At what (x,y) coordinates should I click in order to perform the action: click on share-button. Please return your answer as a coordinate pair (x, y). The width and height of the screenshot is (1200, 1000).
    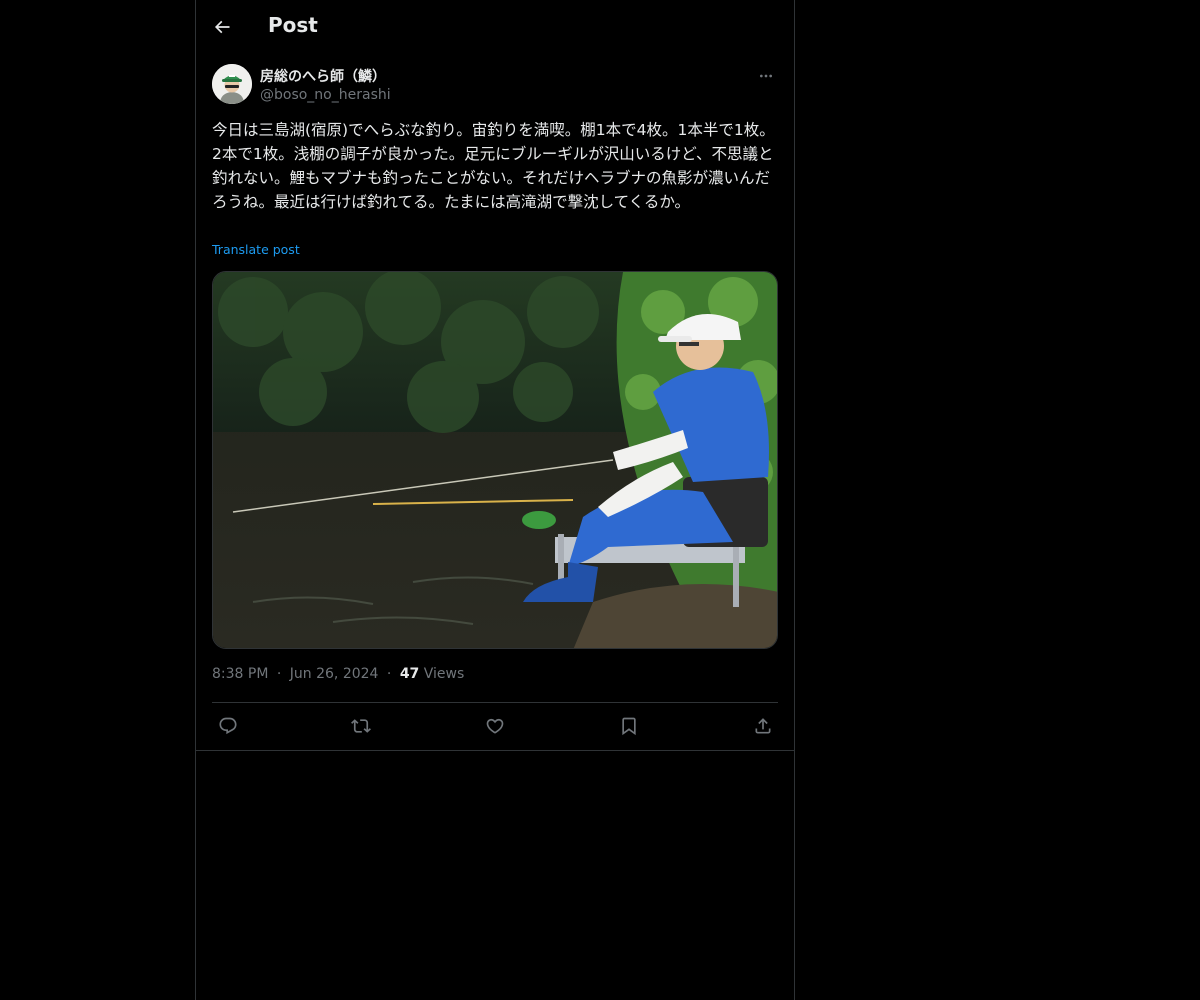
    Looking at the image, I should click on (763, 726).